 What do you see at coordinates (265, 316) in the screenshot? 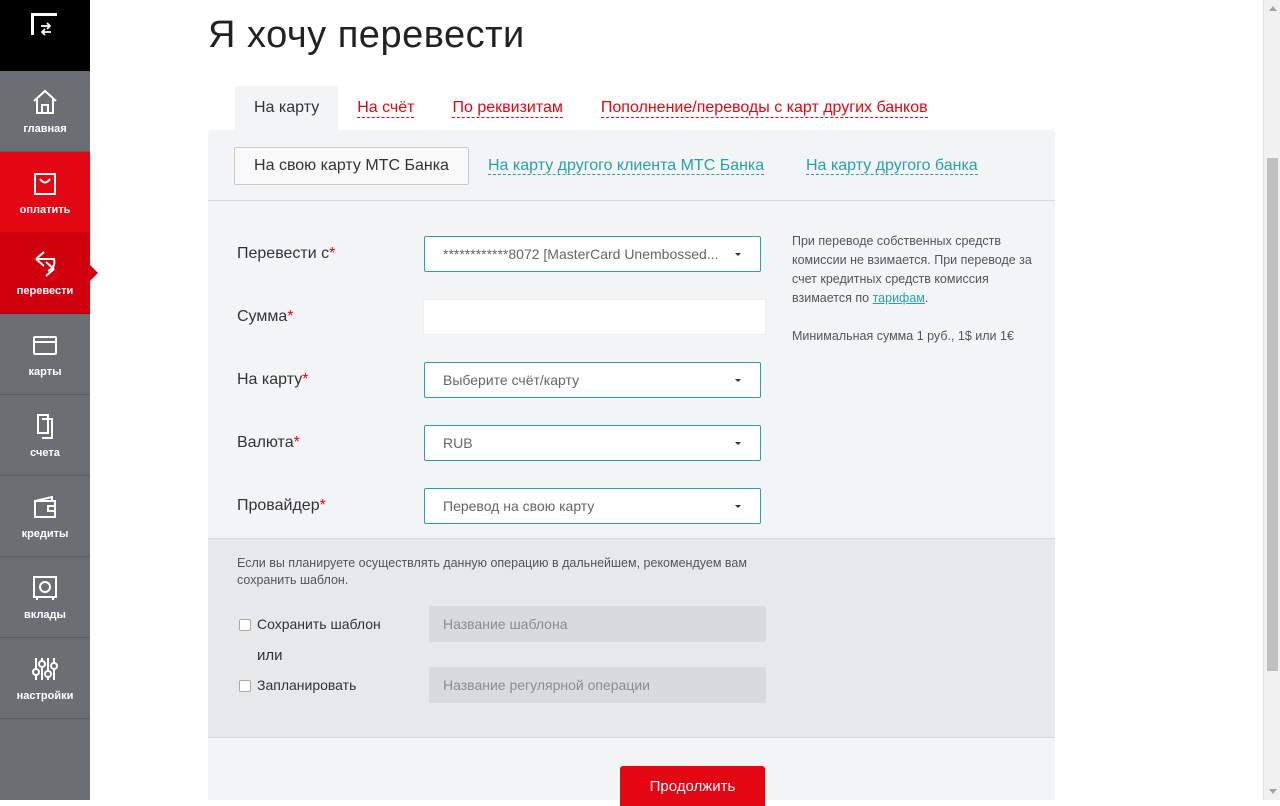
I see `amount-label: Сумма*` at bounding box center [265, 316].